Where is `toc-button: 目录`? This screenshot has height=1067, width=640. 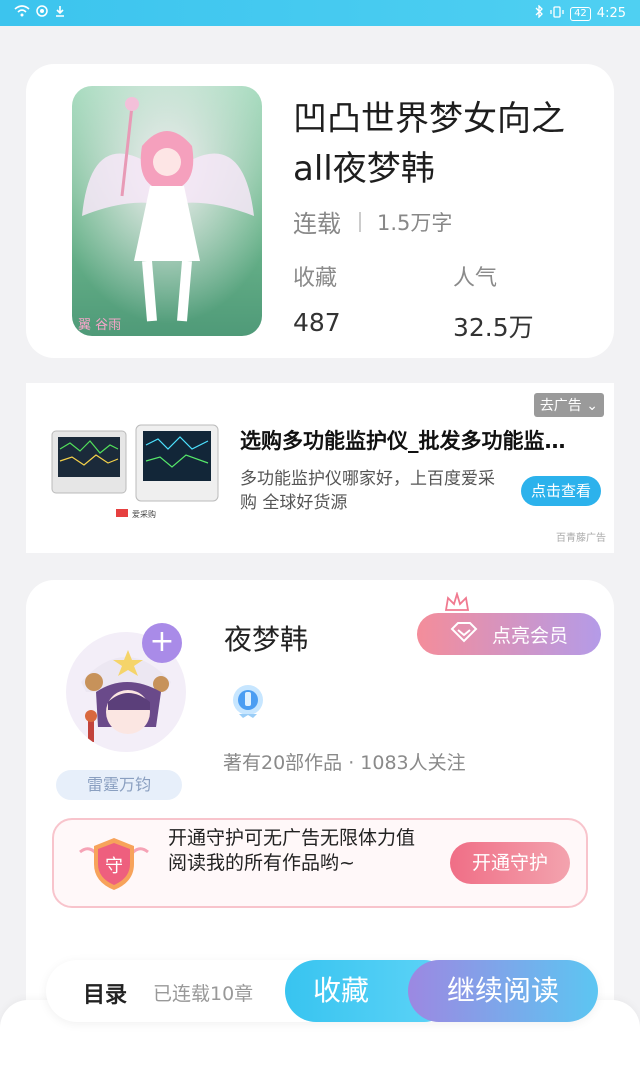 toc-button: 目录 is located at coordinates (105, 993).